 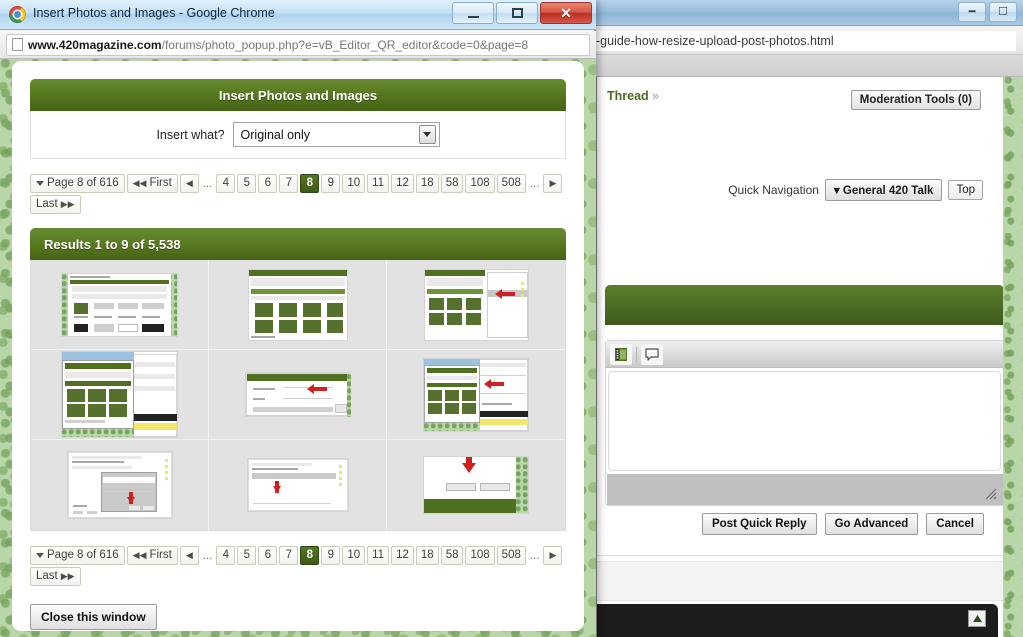 What do you see at coordinates (991, 494) in the screenshot?
I see `resize-grip-icon` at bounding box center [991, 494].